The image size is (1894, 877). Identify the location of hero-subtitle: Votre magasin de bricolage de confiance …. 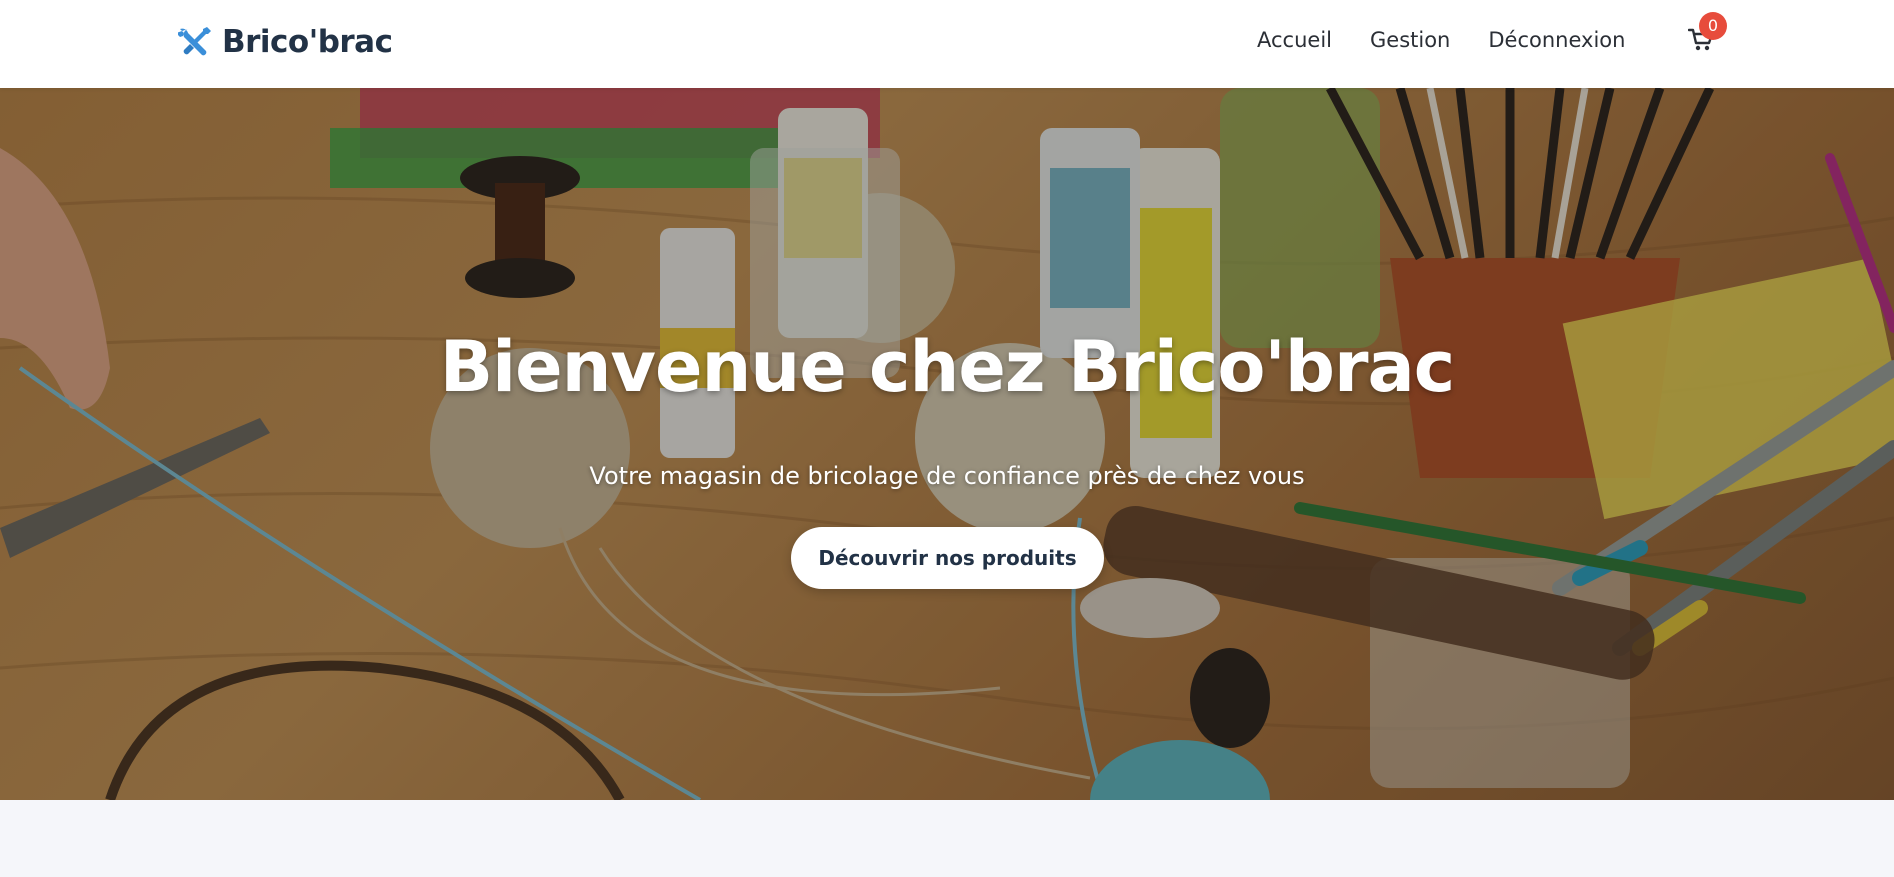
(947, 476).